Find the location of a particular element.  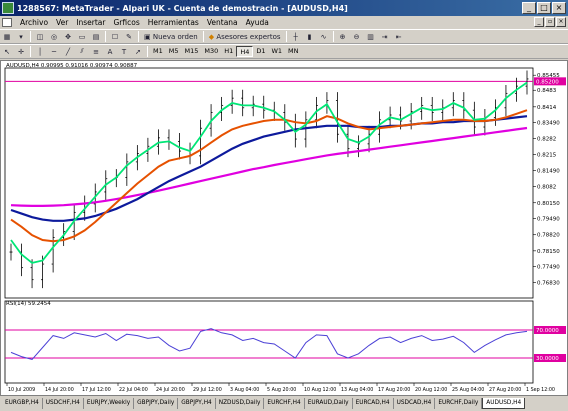

time-tick-label: 17 Jul 12:00 is located at coordinates (96, 390).